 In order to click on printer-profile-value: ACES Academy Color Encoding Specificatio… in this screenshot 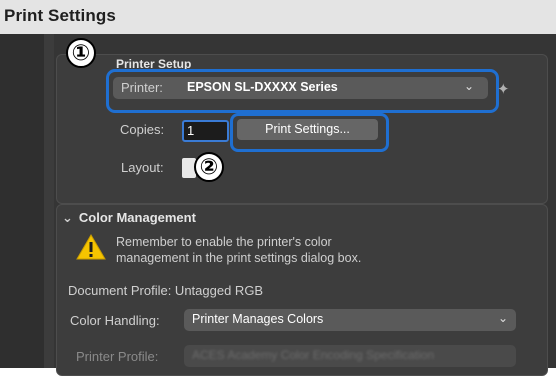, I will do `click(313, 355)`.